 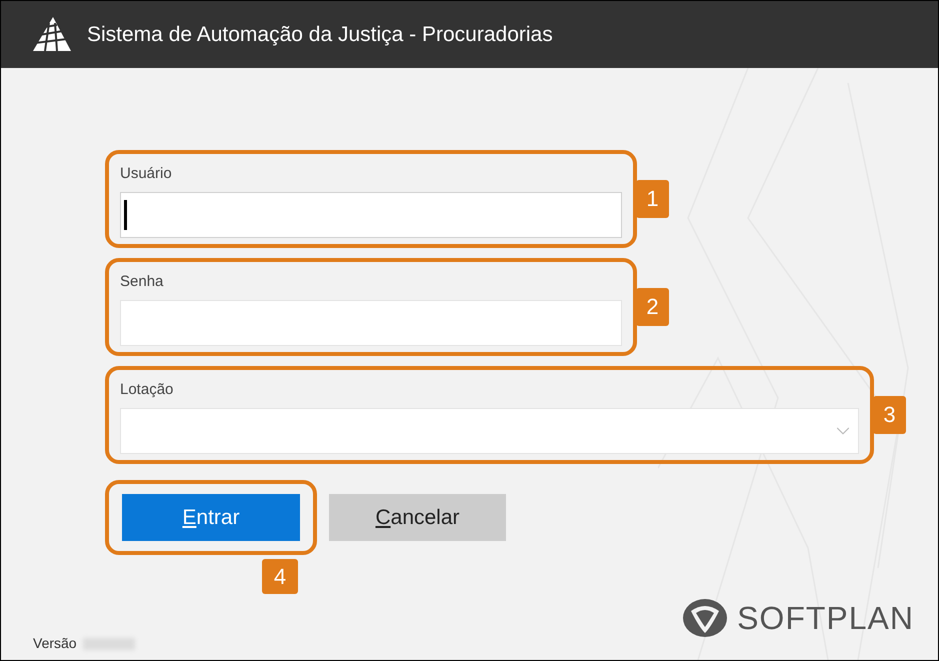 I want to click on version-label: Versão, so click(x=55, y=643).